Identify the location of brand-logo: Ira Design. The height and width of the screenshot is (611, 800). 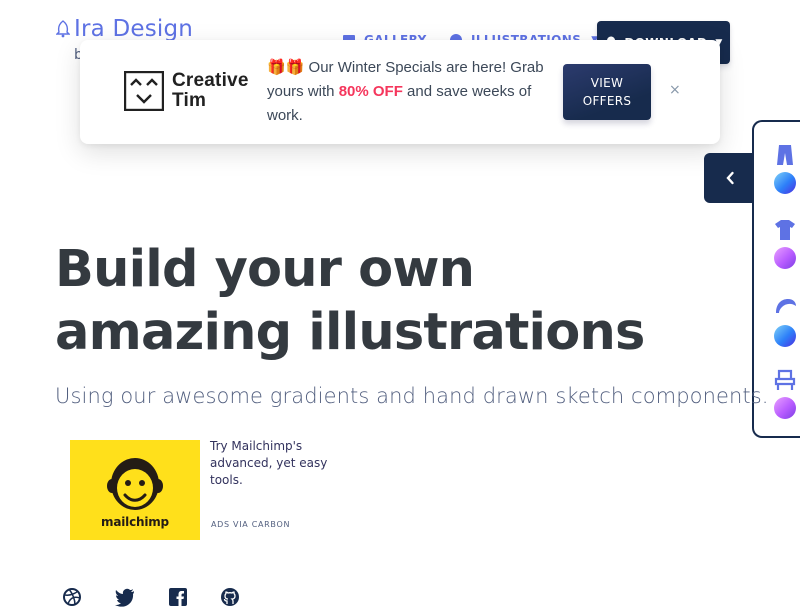
(124, 29).